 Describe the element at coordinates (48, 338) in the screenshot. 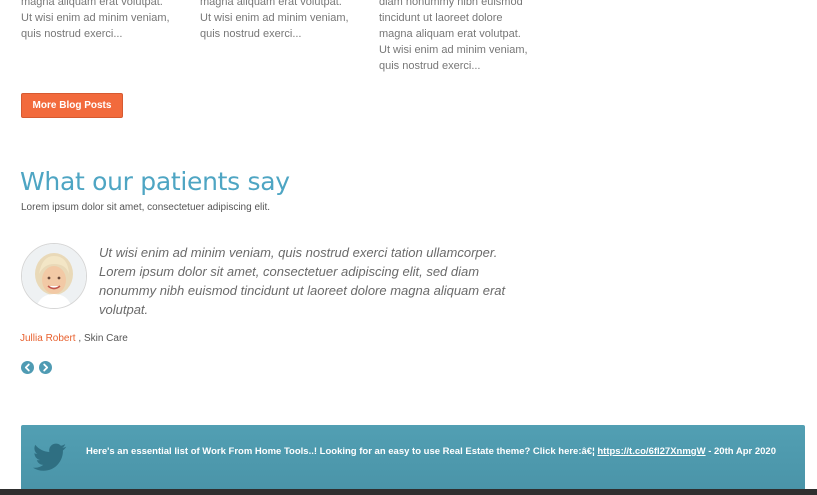

I see `author-name: Jullia Robert` at that location.